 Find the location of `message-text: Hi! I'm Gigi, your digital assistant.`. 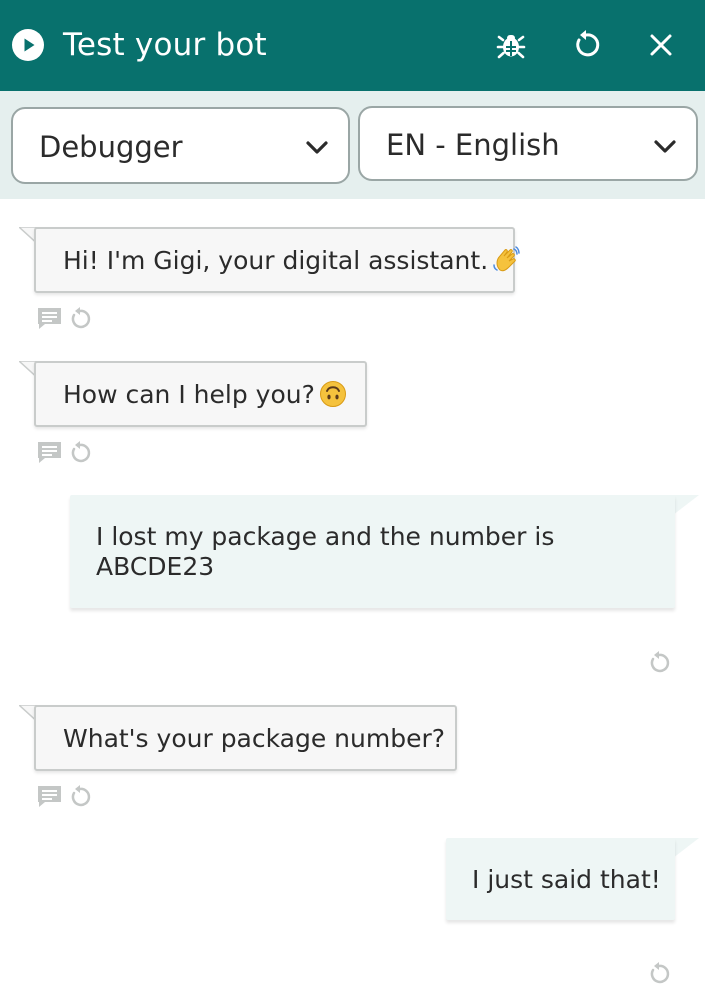

message-text: Hi! I'm Gigi, your digital assistant. is located at coordinates (291, 261).